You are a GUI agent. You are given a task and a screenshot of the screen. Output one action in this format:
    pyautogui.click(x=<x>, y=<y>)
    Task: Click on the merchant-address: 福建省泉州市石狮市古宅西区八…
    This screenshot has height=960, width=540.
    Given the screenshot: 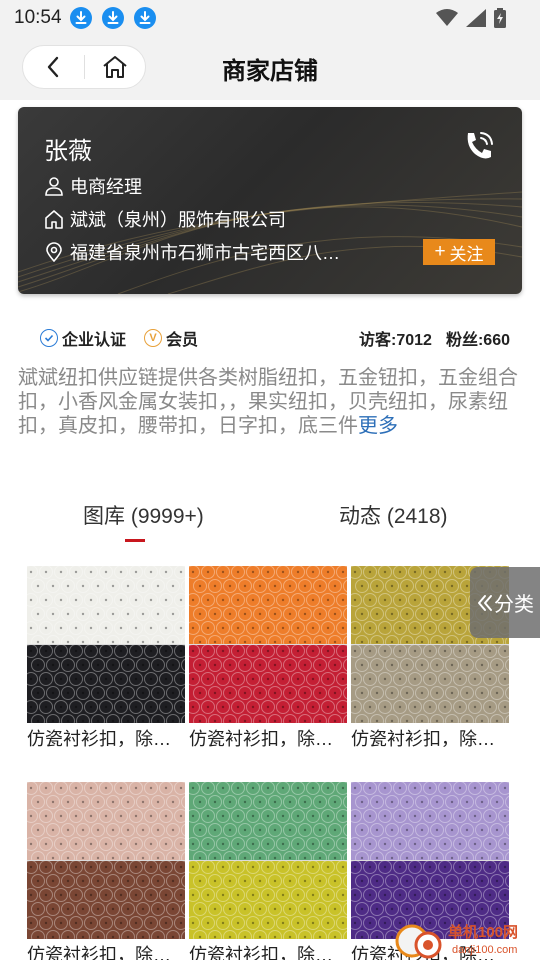 What is the action you would take?
    pyautogui.click(x=192, y=252)
    